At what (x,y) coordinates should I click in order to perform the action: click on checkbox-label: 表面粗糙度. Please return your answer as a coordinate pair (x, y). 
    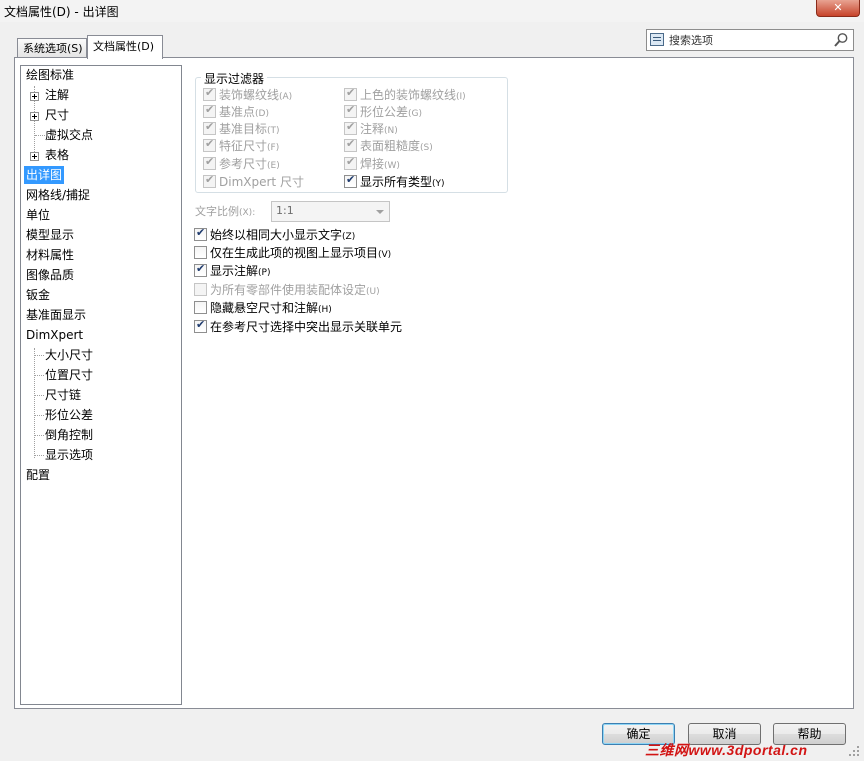
    Looking at the image, I should click on (390, 146).